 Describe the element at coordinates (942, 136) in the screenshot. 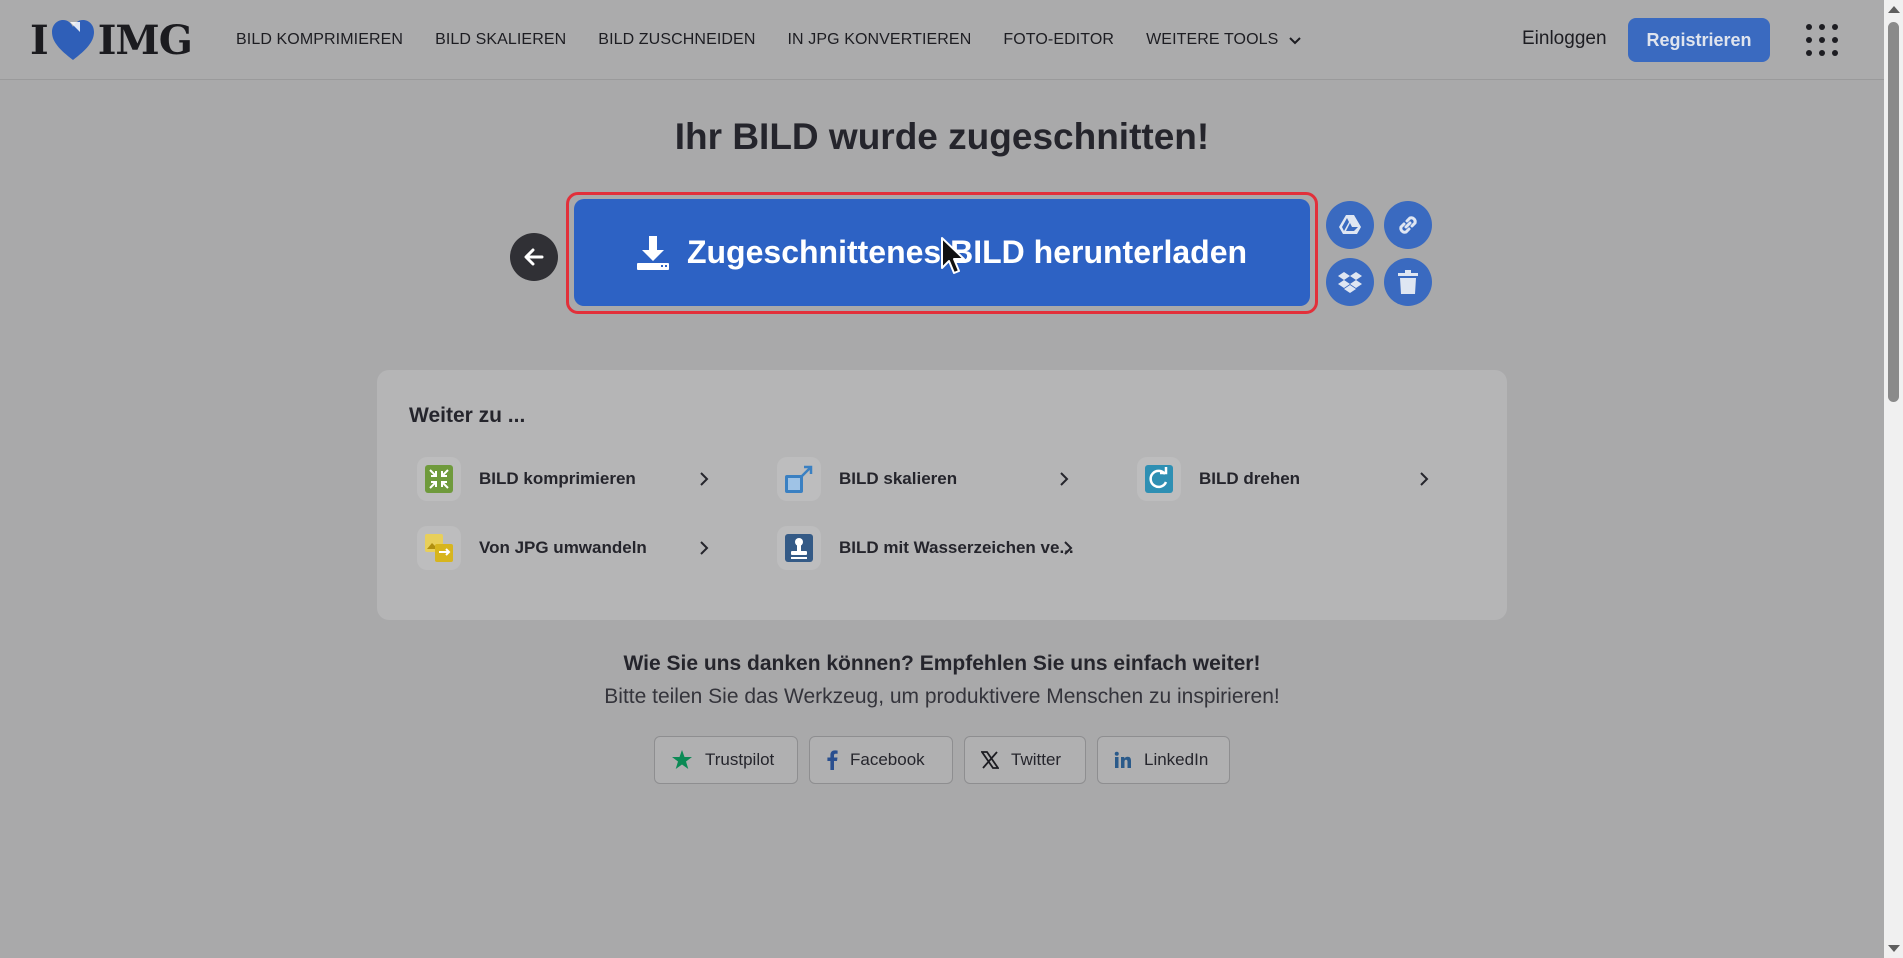

I see `page-title: Ihr BILD wurde zugeschnitten!` at that location.